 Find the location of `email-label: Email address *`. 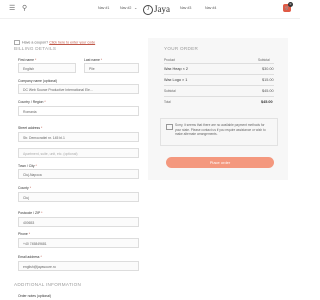

email-label: Email address * is located at coordinates (30, 257).